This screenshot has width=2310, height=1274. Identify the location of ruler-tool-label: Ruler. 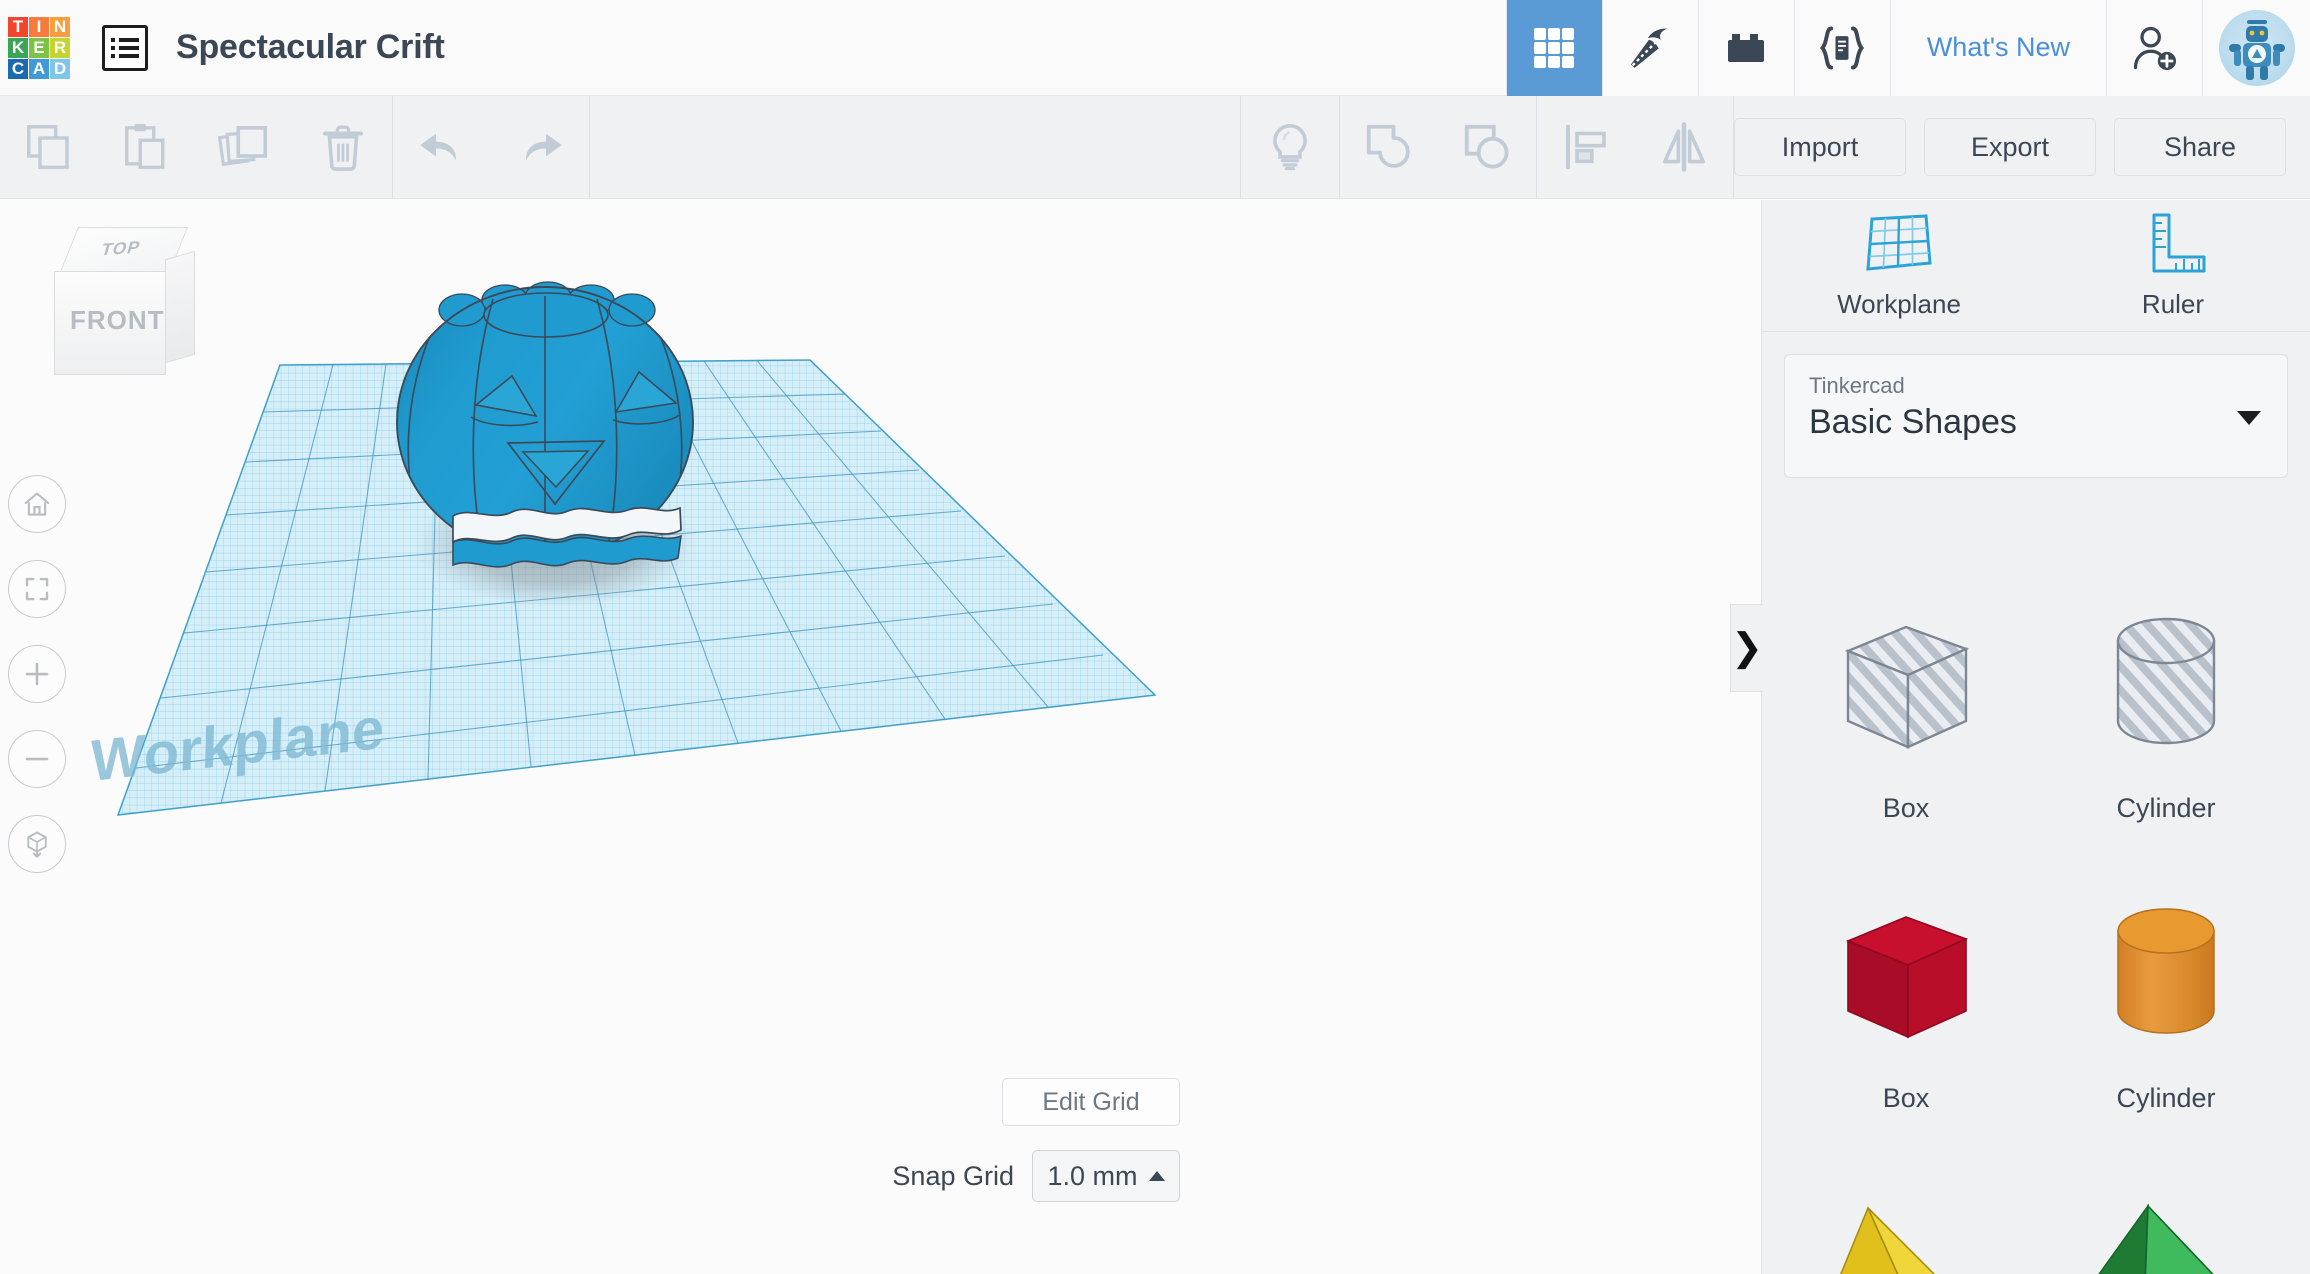
(2173, 304).